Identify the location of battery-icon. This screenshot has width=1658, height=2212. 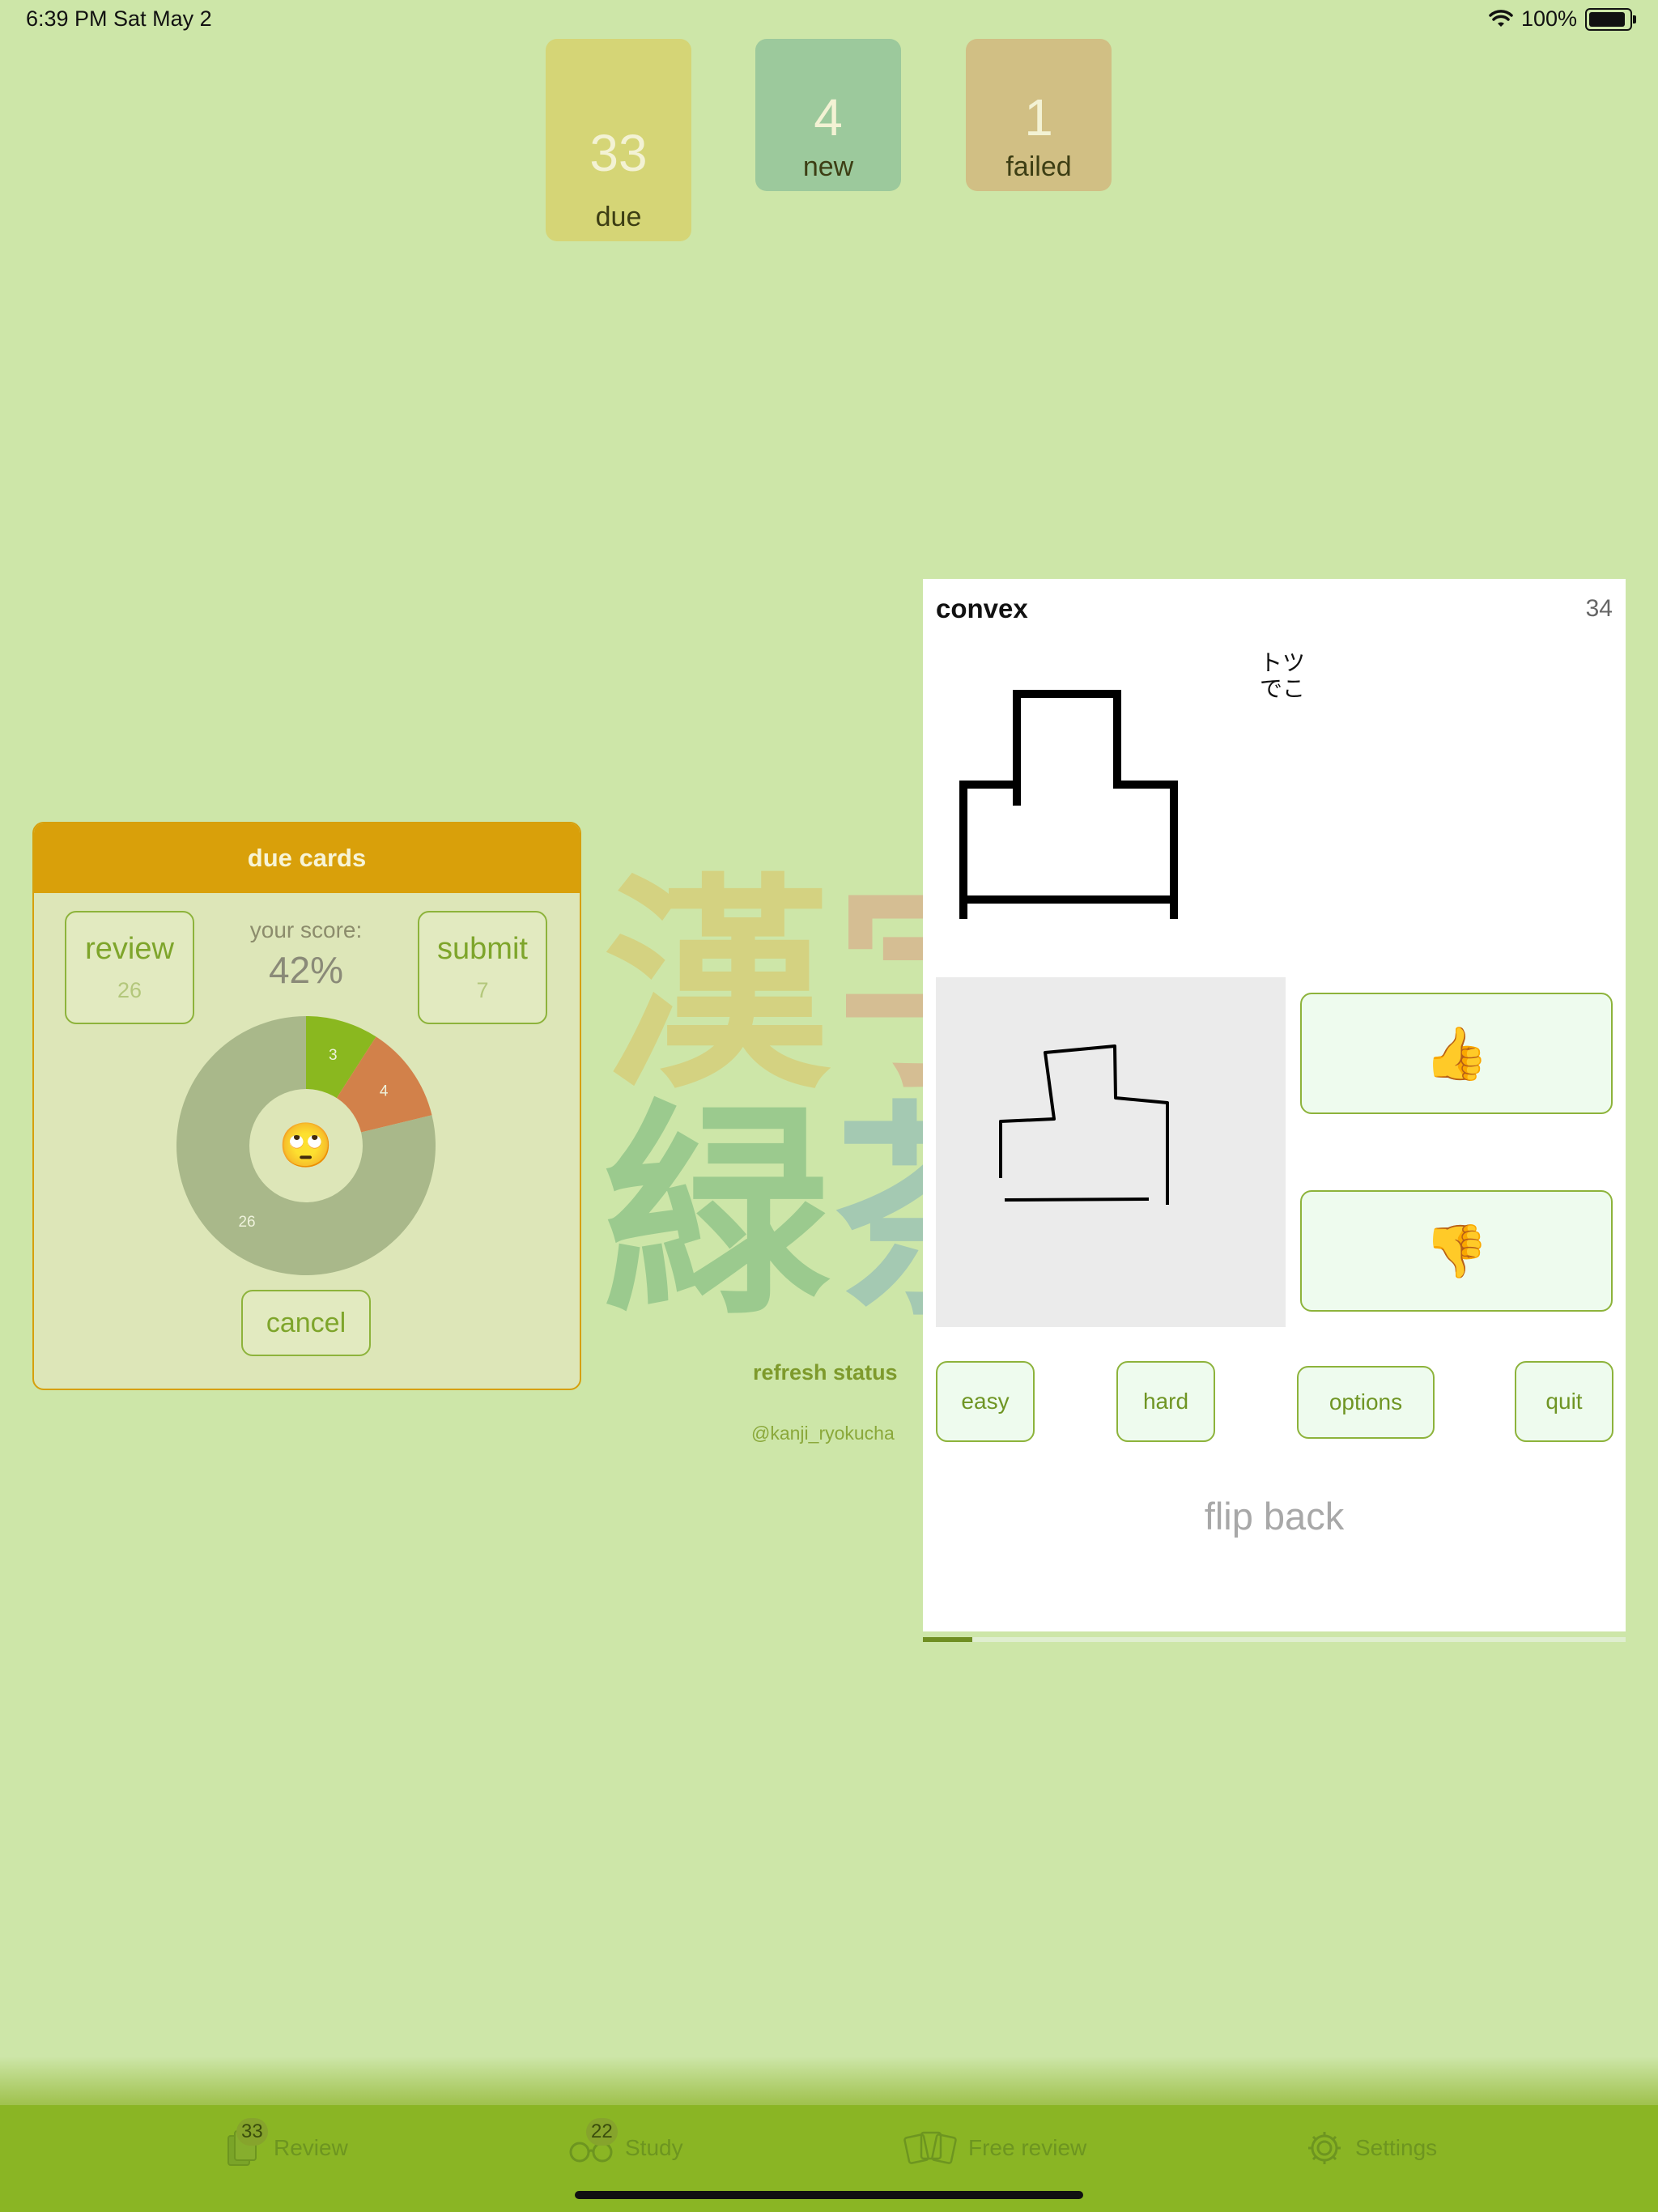
(1610, 19).